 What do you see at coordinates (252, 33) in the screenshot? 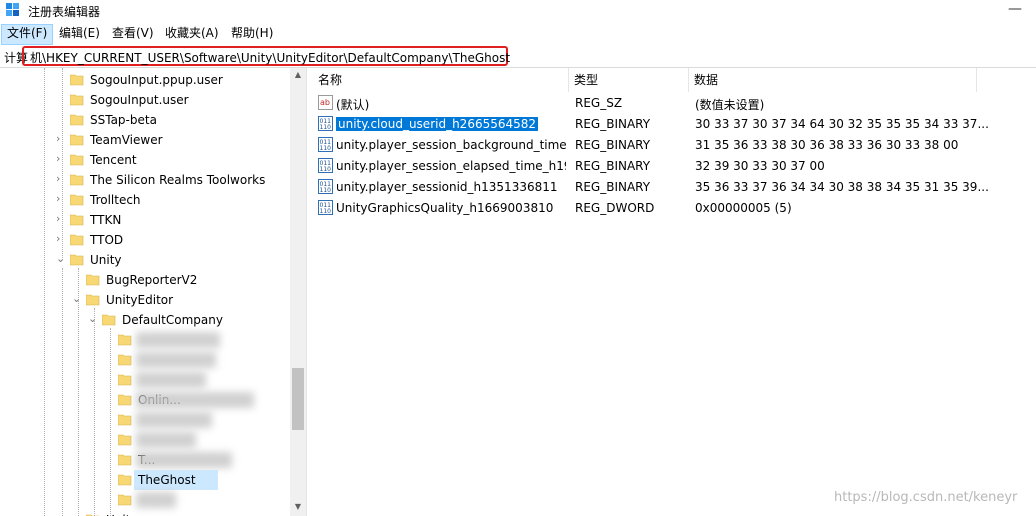
I see `menu-help: 帮助(H)` at bounding box center [252, 33].